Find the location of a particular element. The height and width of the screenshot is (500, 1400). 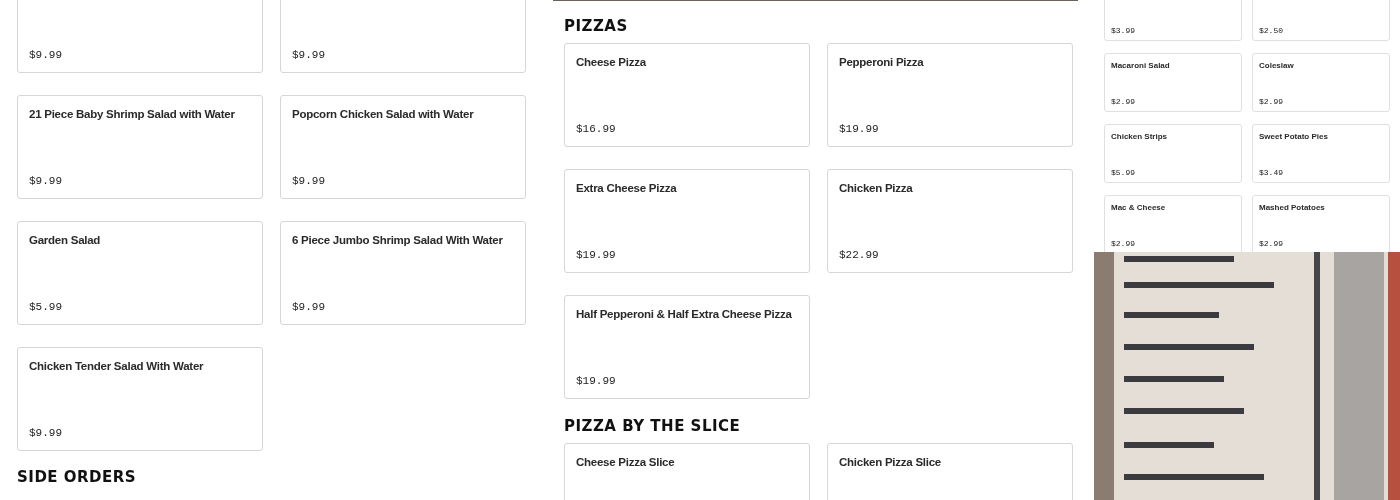

menu-item-card: Sweet Potato Pies $3.49 is located at coordinates (1321, 153).